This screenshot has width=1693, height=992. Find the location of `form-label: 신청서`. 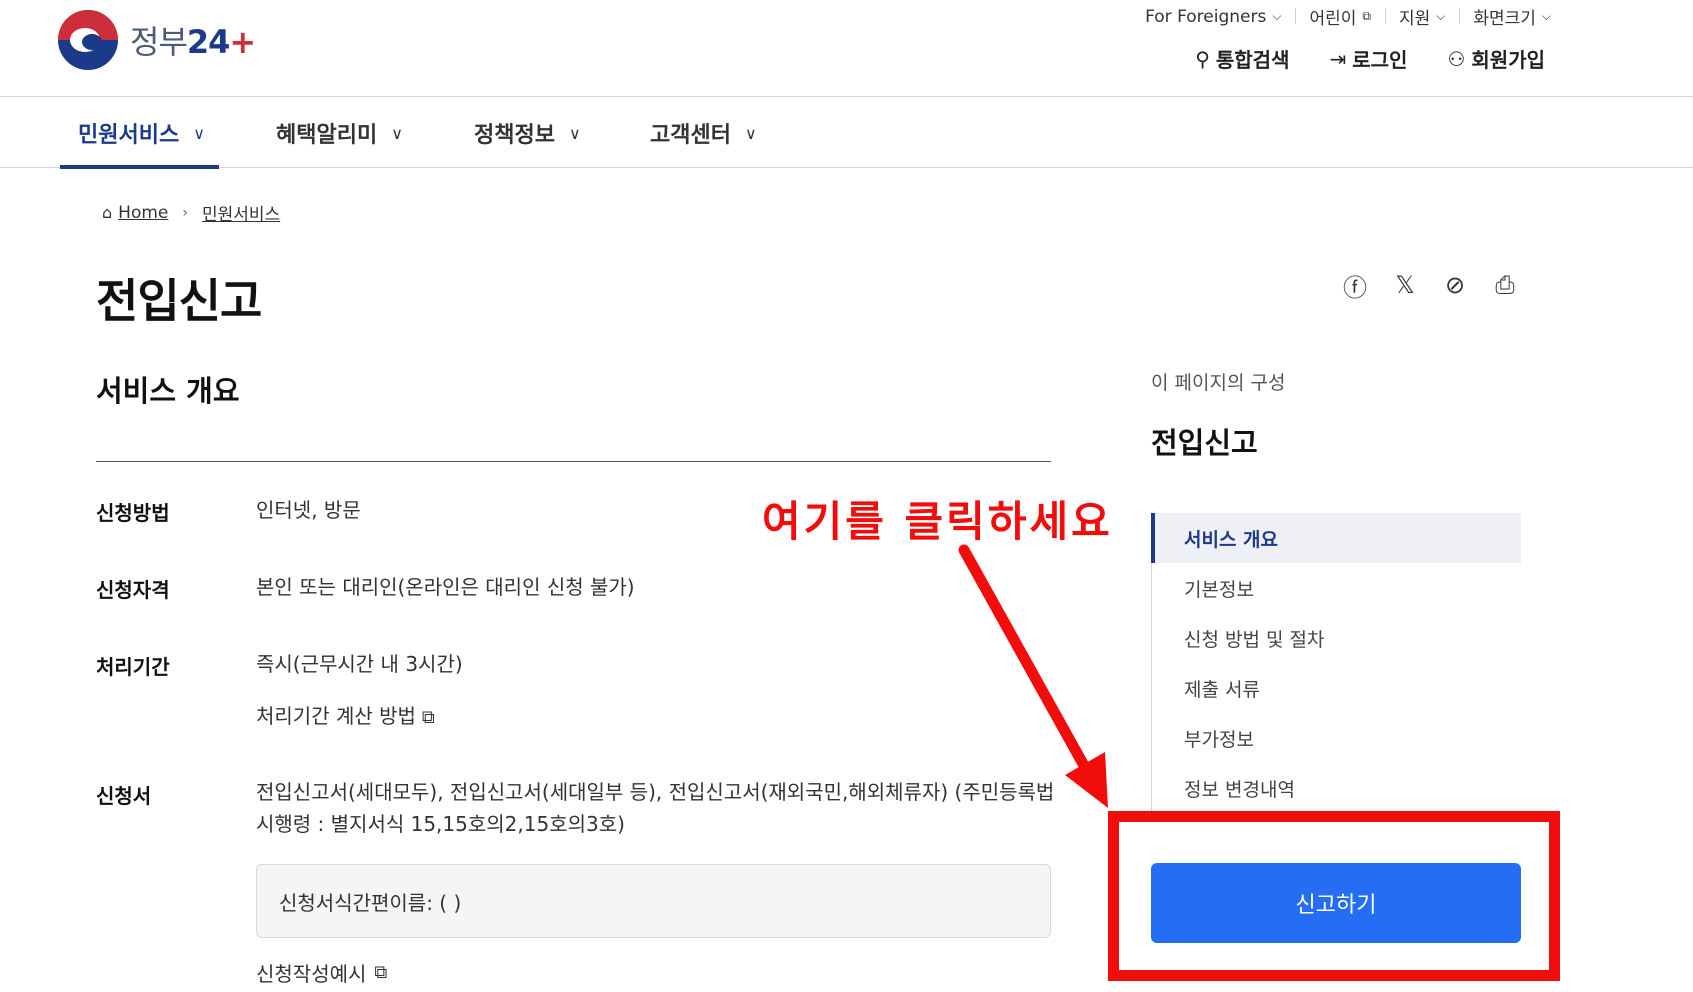

form-label: 신청서 is located at coordinates (124, 796).